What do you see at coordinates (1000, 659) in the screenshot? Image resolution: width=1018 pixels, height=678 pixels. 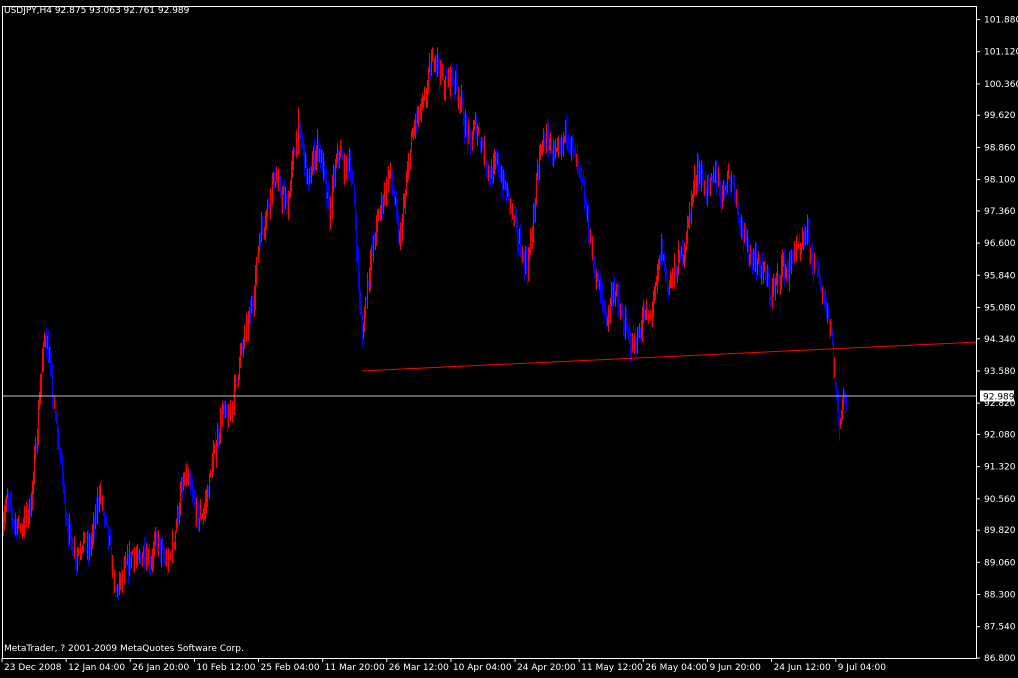 I see `y-tick-label: 86.800` at bounding box center [1000, 659].